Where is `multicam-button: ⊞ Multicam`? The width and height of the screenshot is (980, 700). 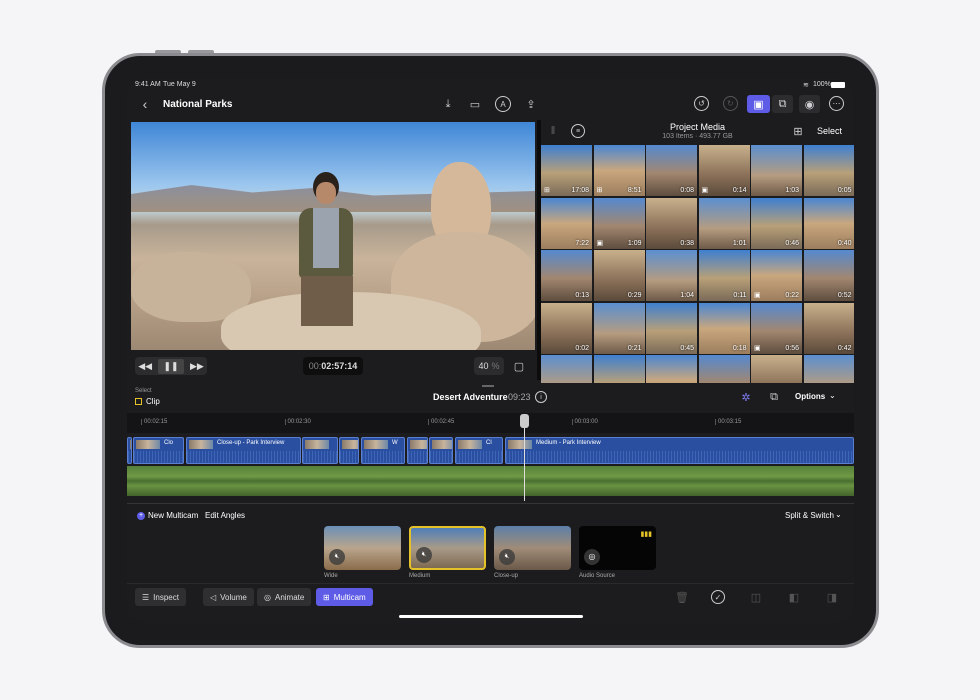 multicam-button: ⊞ Multicam is located at coordinates (344, 597).